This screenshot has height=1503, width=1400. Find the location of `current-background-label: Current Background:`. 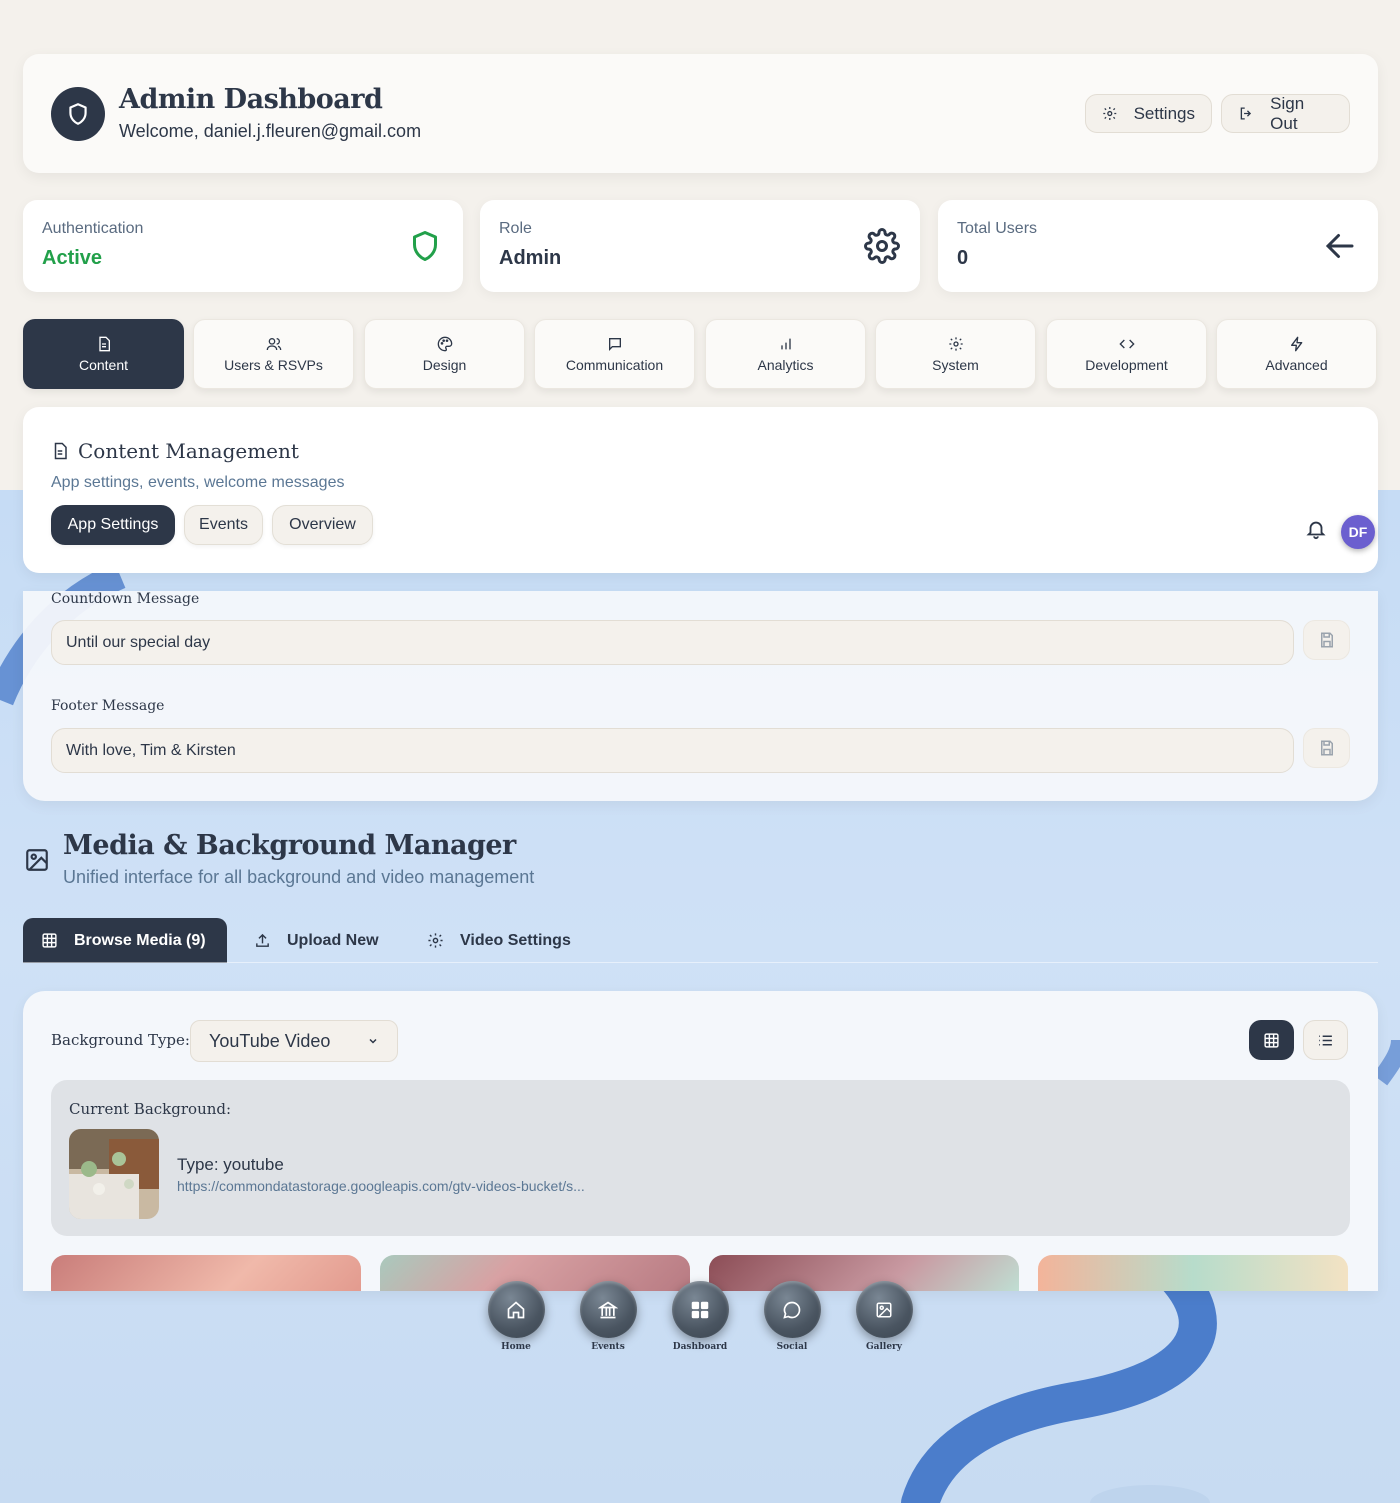

current-background-label: Current Background: is located at coordinates (150, 1109).